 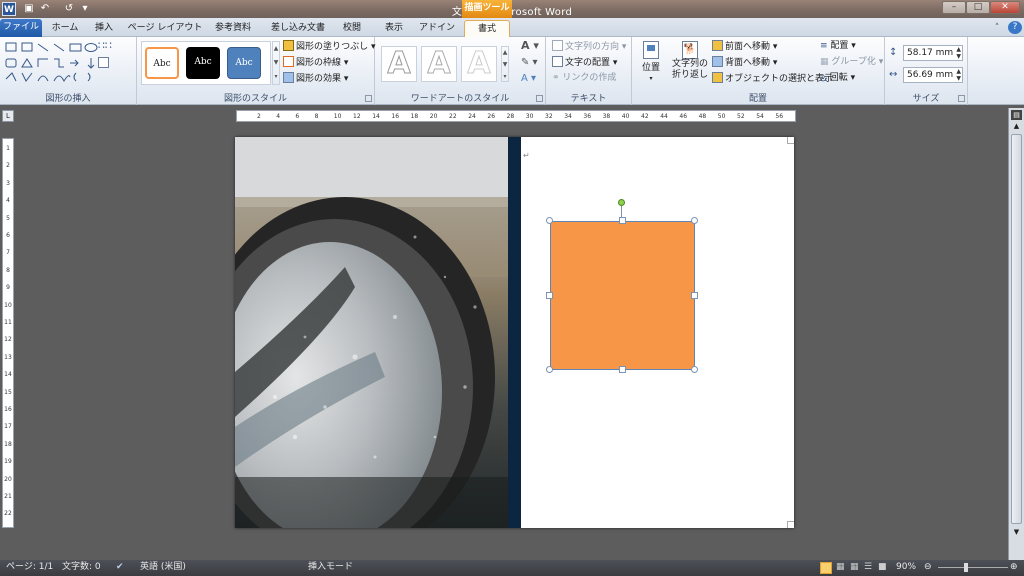 What do you see at coordinates (8, 333) in the screenshot?
I see `vertical-ruler: 1 2 3 4 5 6 7 8 9 10 11 12 13 14 15 16 17 18 19 20 21 22` at bounding box center [8, 333].